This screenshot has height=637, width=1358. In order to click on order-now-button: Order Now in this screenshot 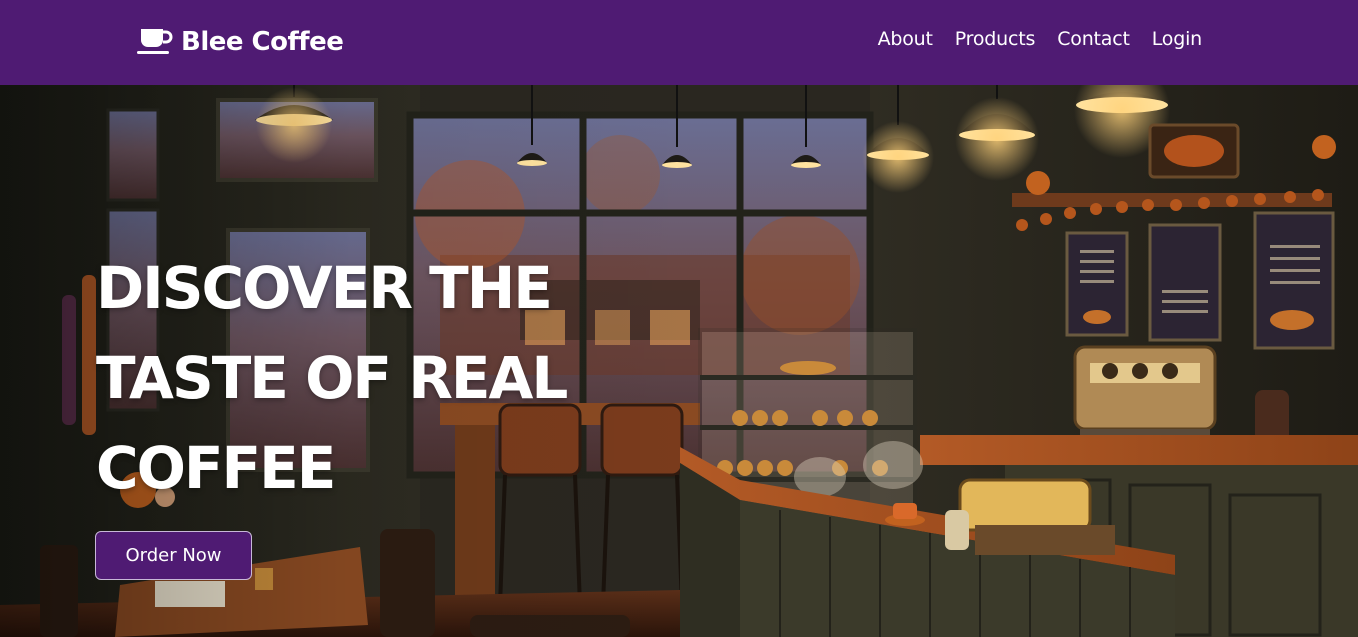, I will do `click(173, 555)`.